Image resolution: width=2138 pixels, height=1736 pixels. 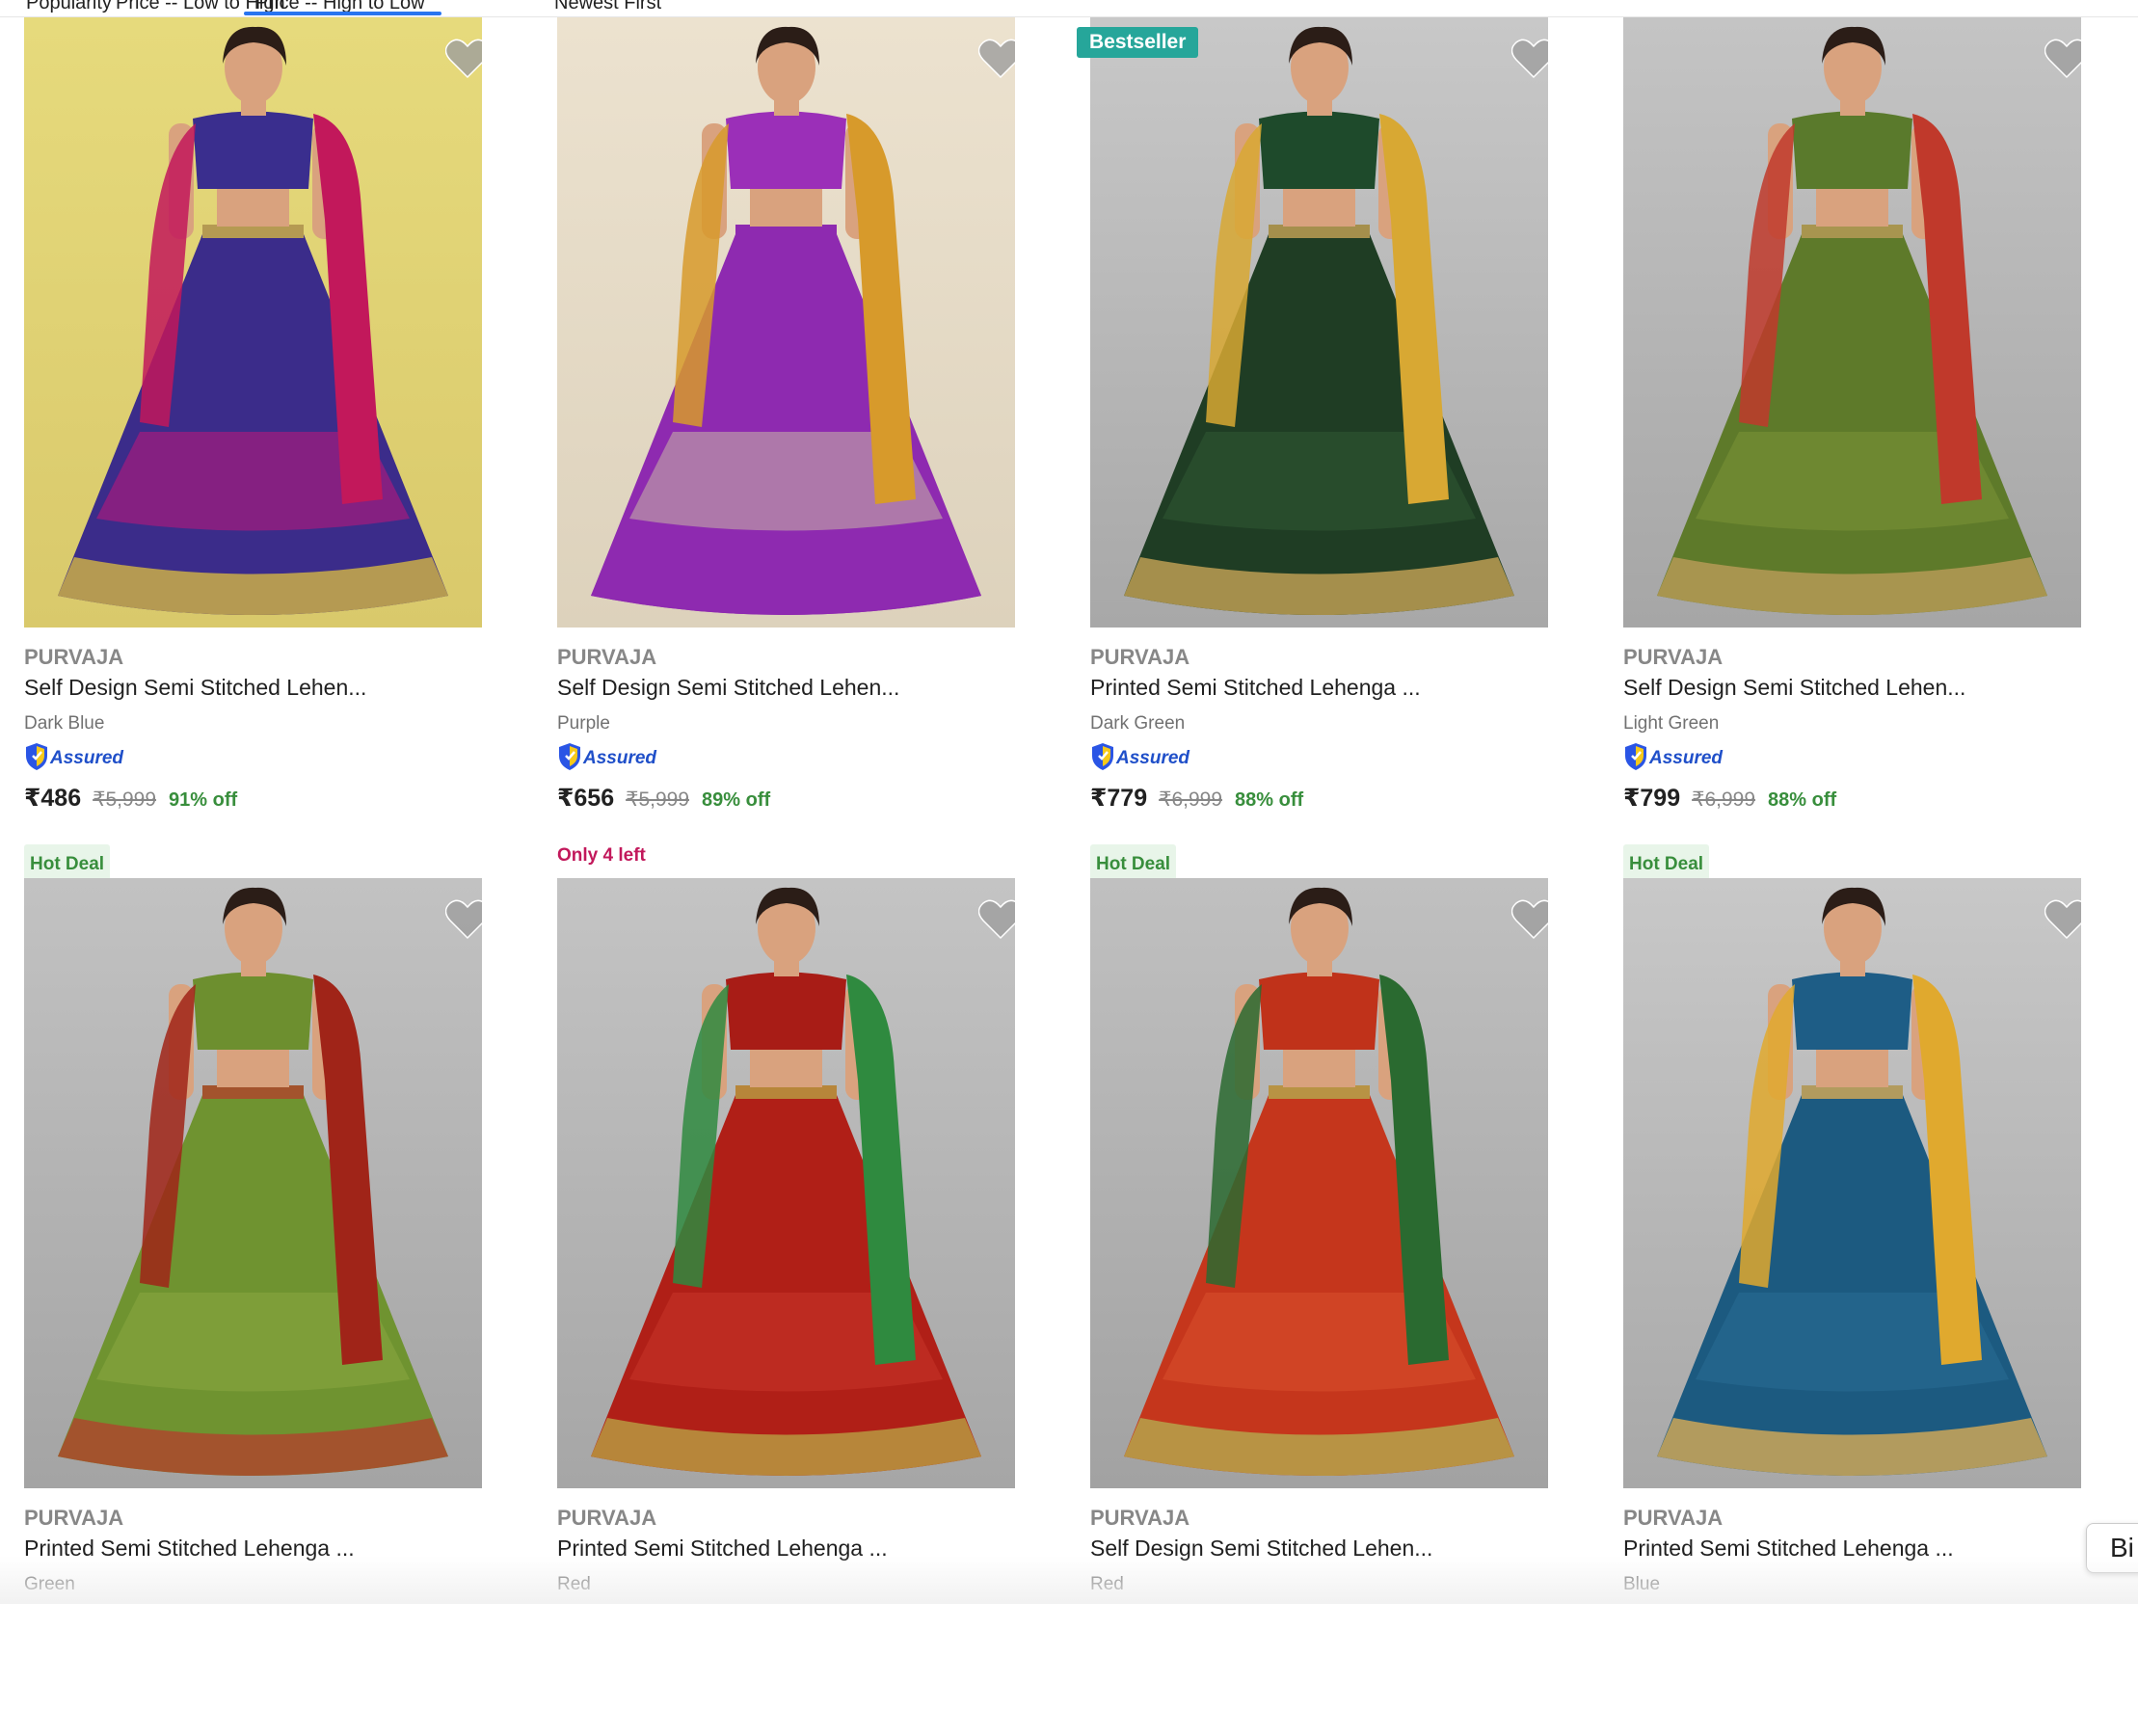 I want to click on product-discount: 89% off, so click(x=736, y=800).